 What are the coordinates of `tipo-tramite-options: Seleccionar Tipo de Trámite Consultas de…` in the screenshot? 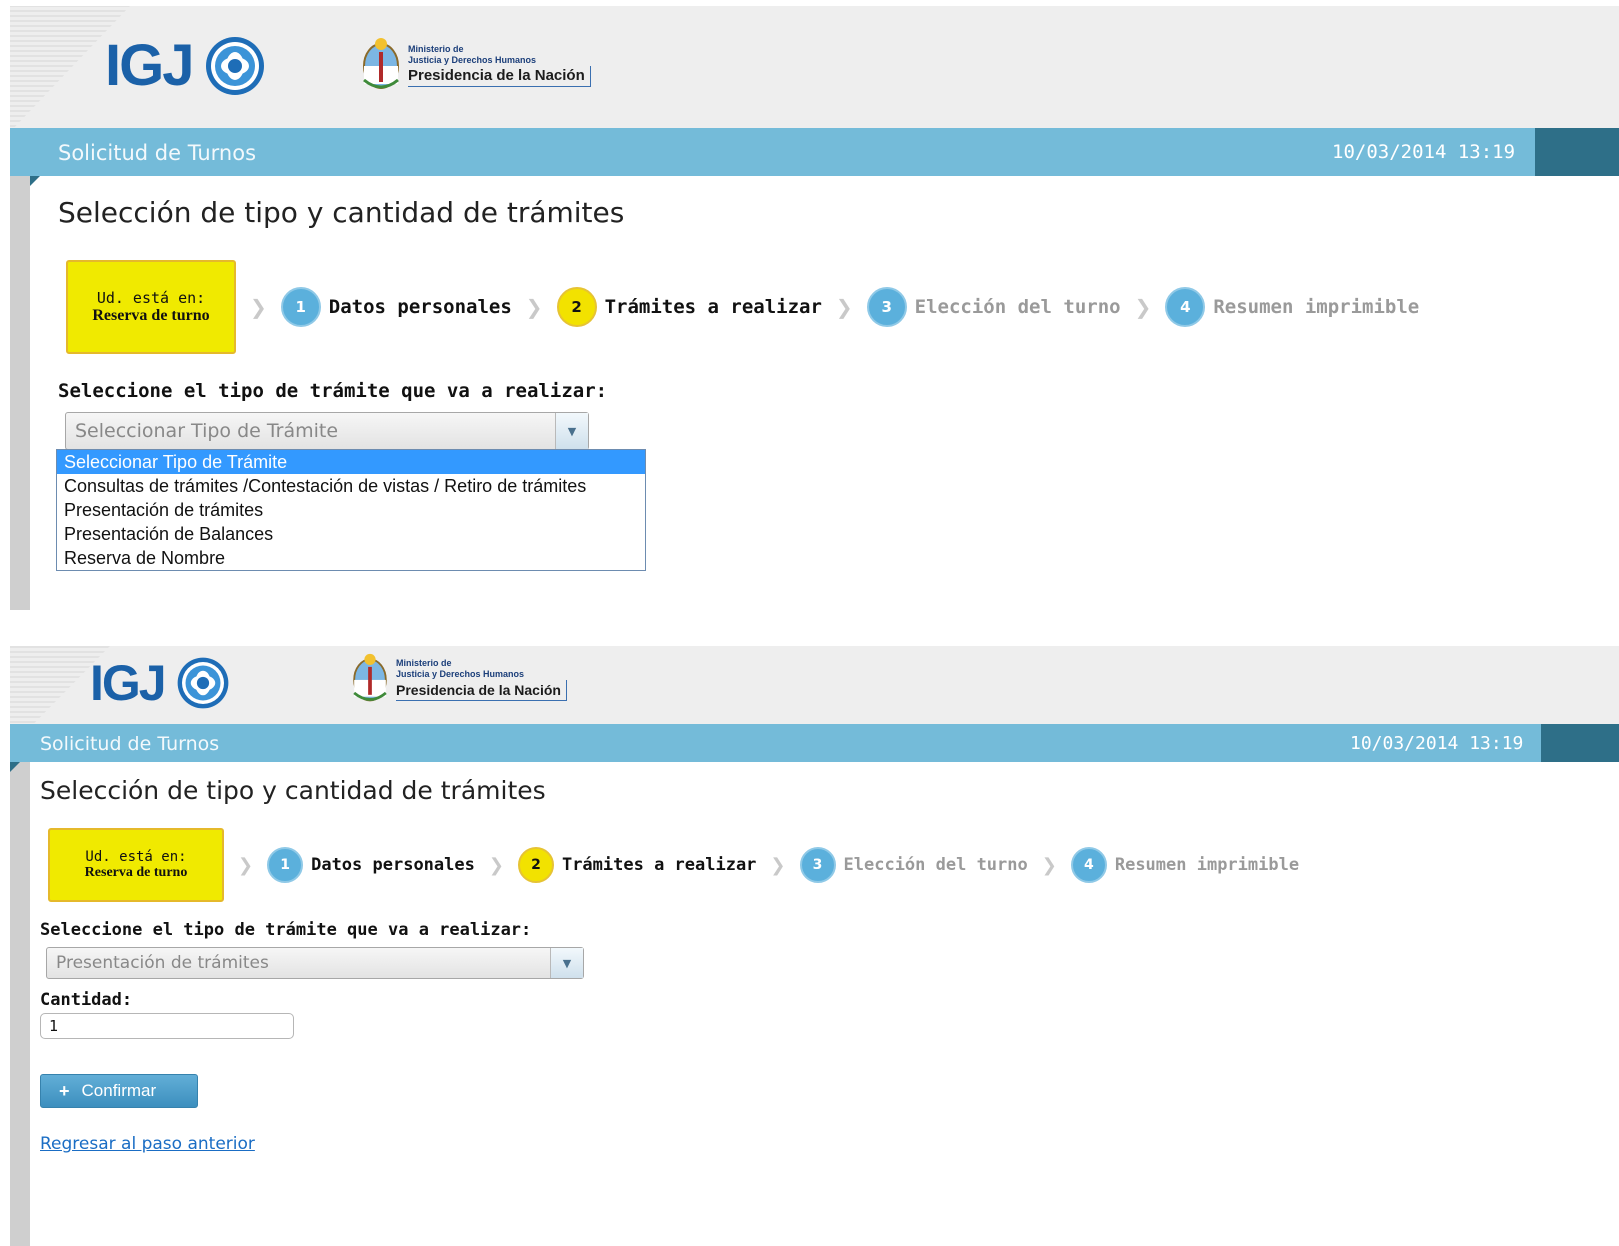 It's located at (351, 510).